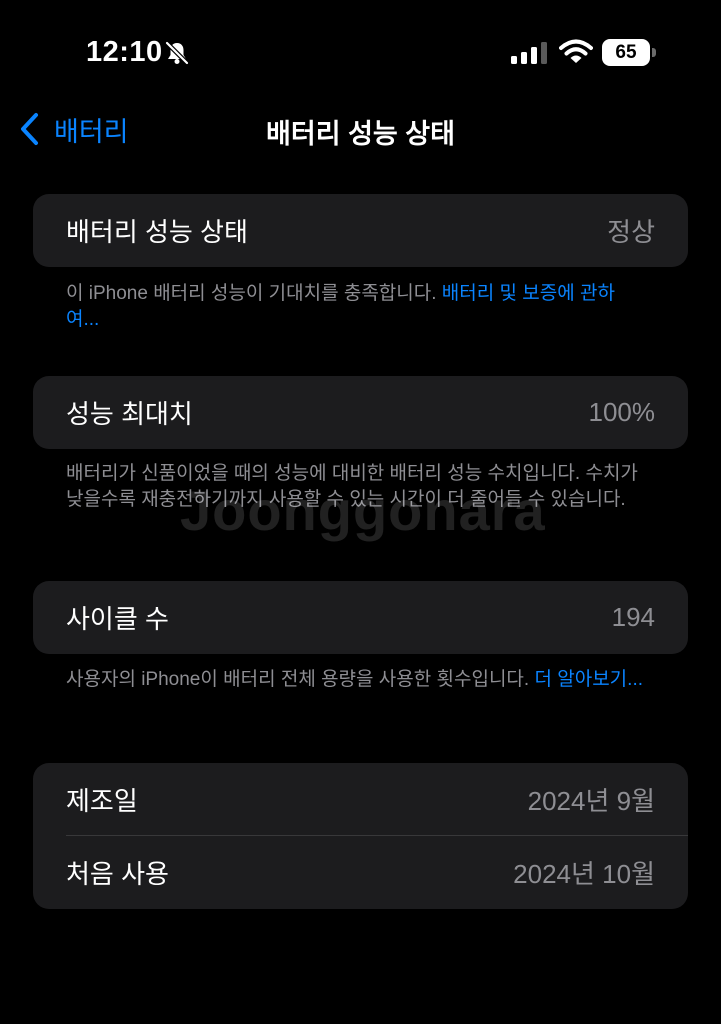  What do you see at coordinates (631, 232) in the screenshot?
I see `battery-health-value: 정상` at bounding box center [631, 232].